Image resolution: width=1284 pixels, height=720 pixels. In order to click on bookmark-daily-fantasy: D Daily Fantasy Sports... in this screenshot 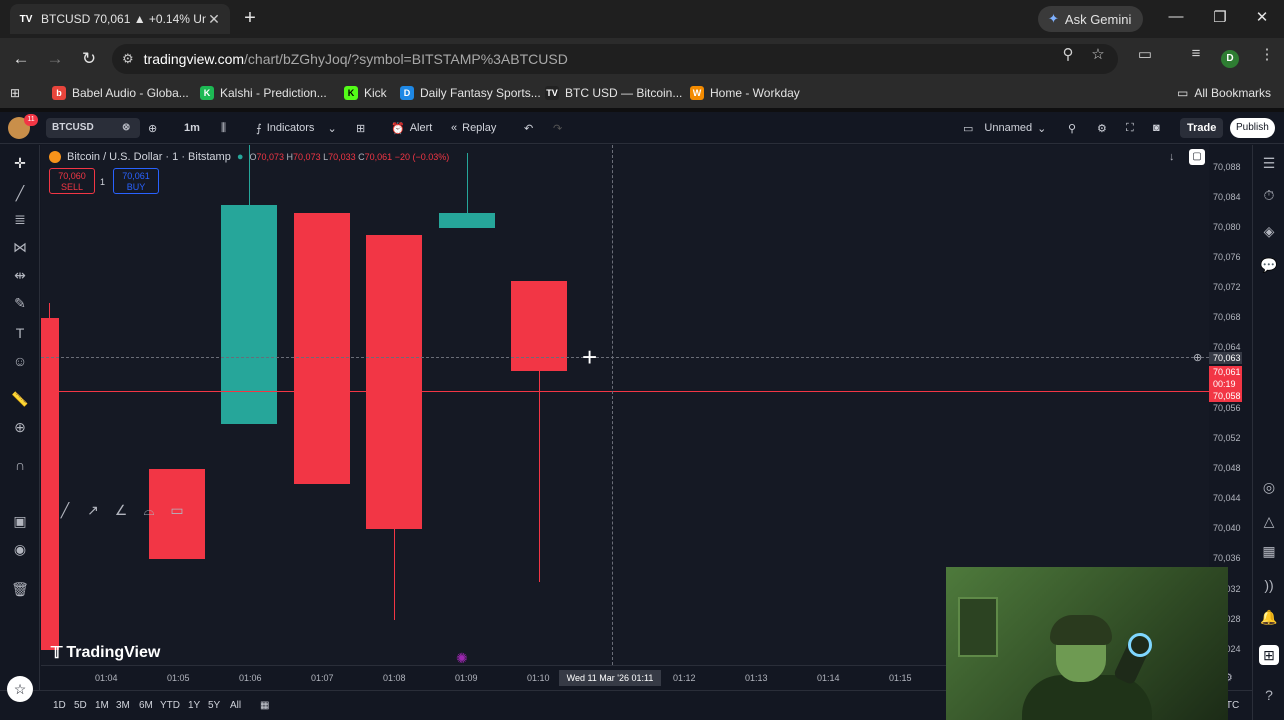, I will do `click(470, 93)`.